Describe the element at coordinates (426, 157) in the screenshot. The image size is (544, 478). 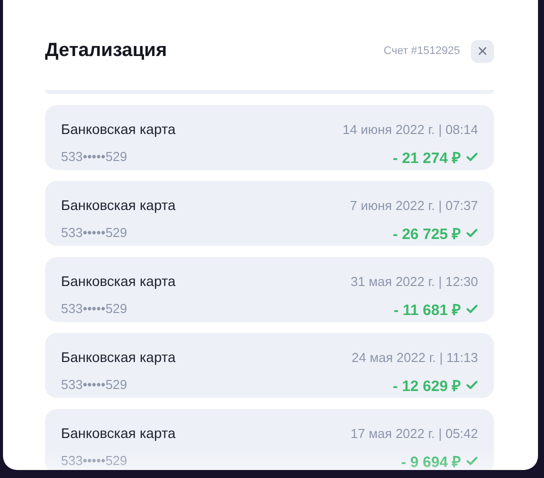
I see `transaction-amount: - 21 274 ₽` at that location.